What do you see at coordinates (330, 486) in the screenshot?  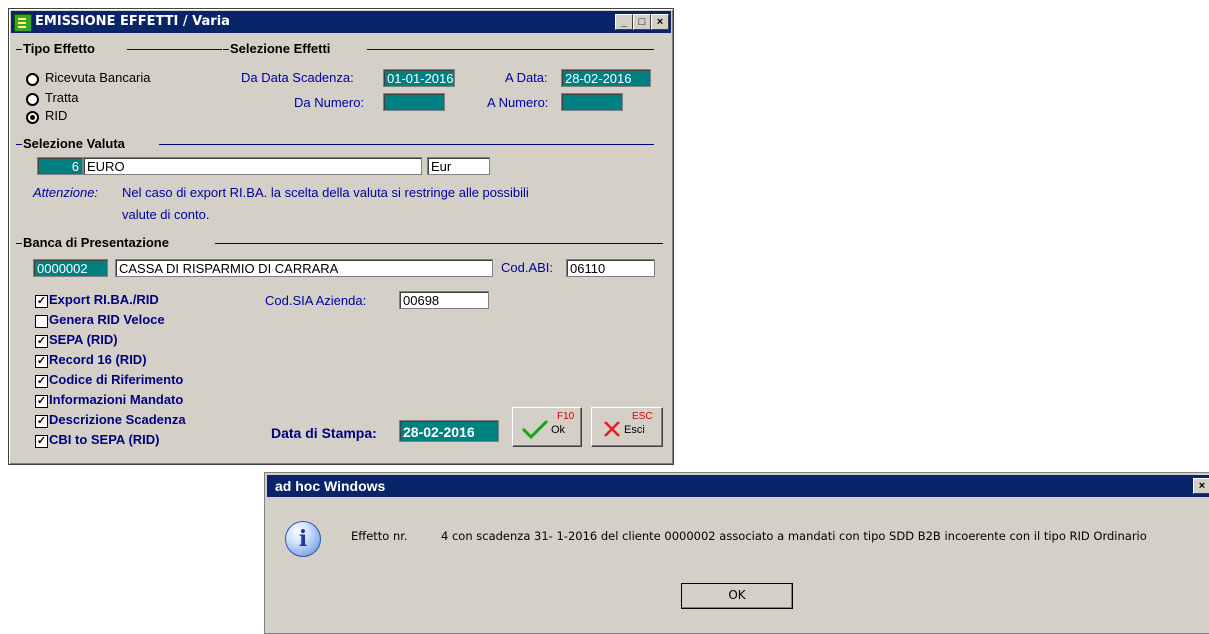 I see `dialog-title: ad hoc Windows` at bounding box center [330, 486].